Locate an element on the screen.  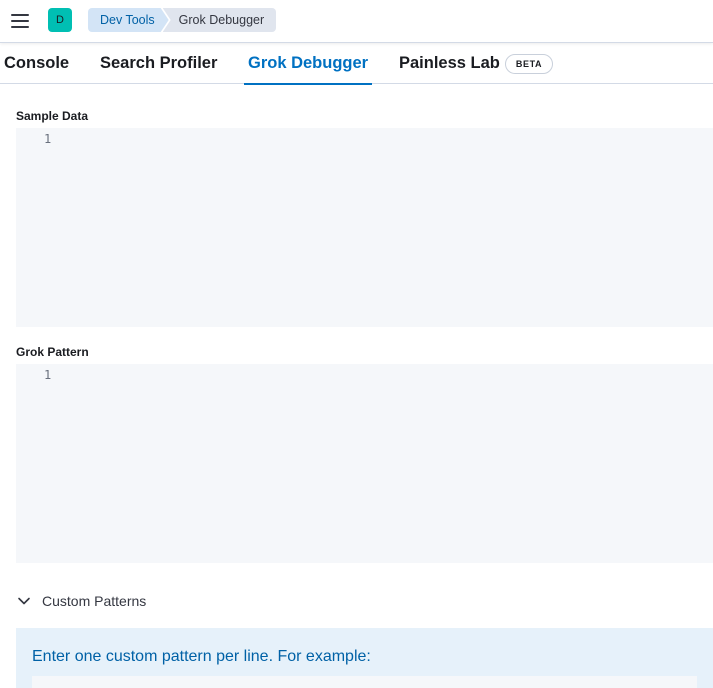
tab-grok-debugger-label: Grok Debugger is located at coordinates (308, 63).